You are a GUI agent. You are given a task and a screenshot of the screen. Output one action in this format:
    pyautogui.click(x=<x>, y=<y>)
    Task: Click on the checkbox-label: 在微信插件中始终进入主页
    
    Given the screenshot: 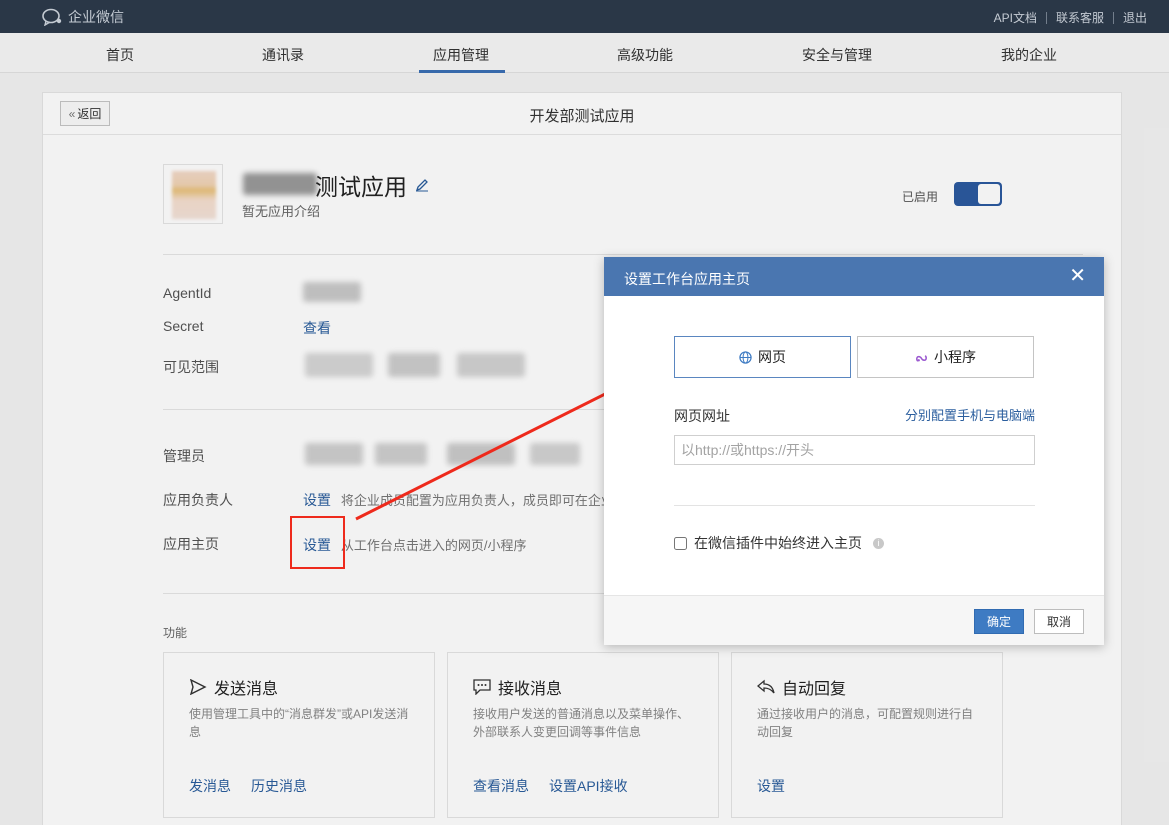 What is the action you would take?
    pyautogui.click(x=778, y=543)
    